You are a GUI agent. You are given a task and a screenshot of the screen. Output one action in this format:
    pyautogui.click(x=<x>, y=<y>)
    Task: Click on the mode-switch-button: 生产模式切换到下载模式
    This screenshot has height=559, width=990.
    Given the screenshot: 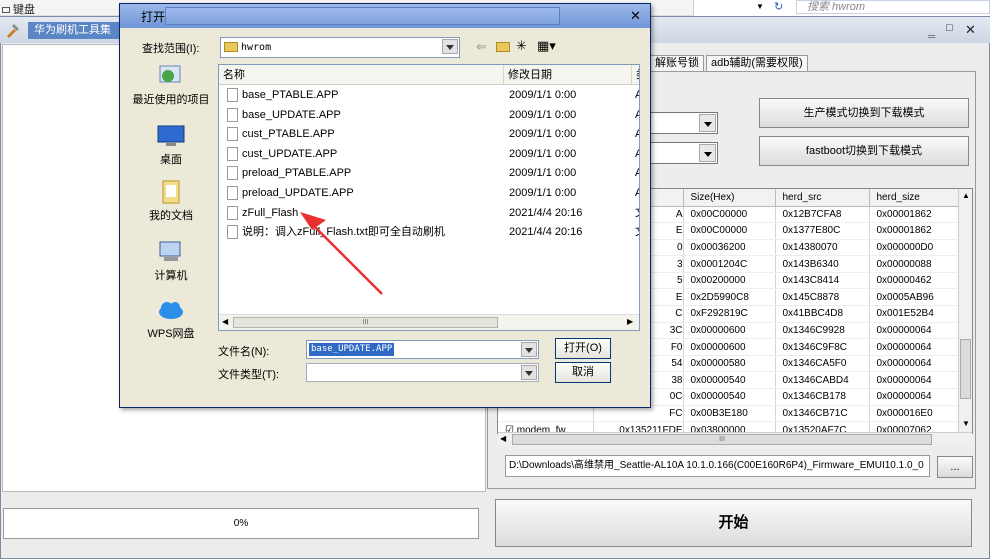 What is the action you would take?
    pyautogui.click(x=864, y=113)
    